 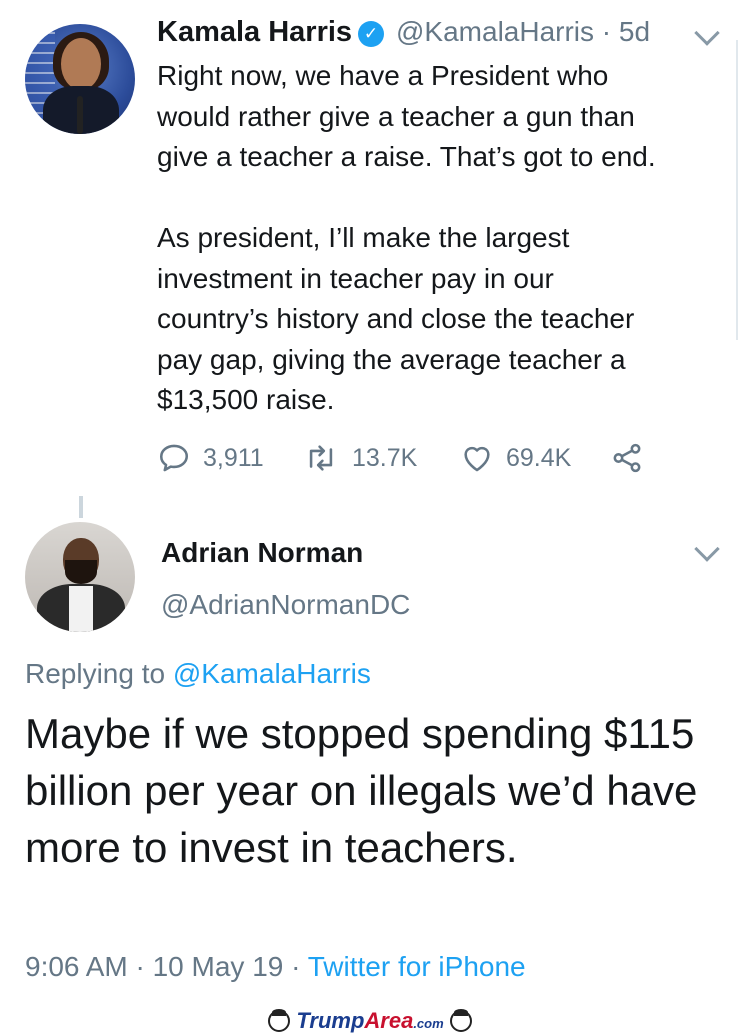 I want to click on tweet-author-name: Kamala Harris, so click(x=254, y=32).